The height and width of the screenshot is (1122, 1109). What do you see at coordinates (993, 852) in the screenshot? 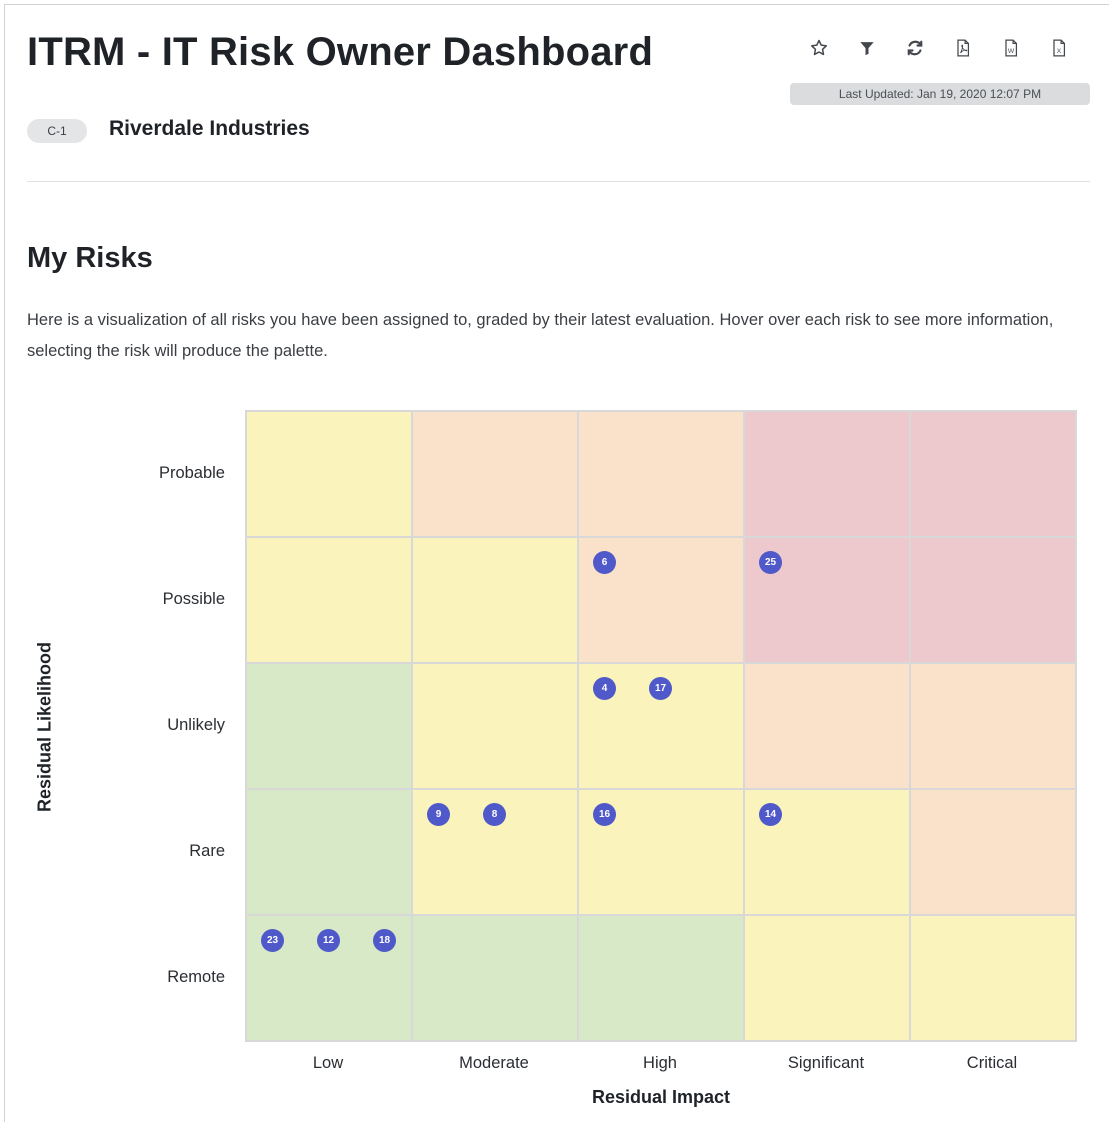
I see `heatmap-cell-rare-critical` at bounding box center [993, 852].